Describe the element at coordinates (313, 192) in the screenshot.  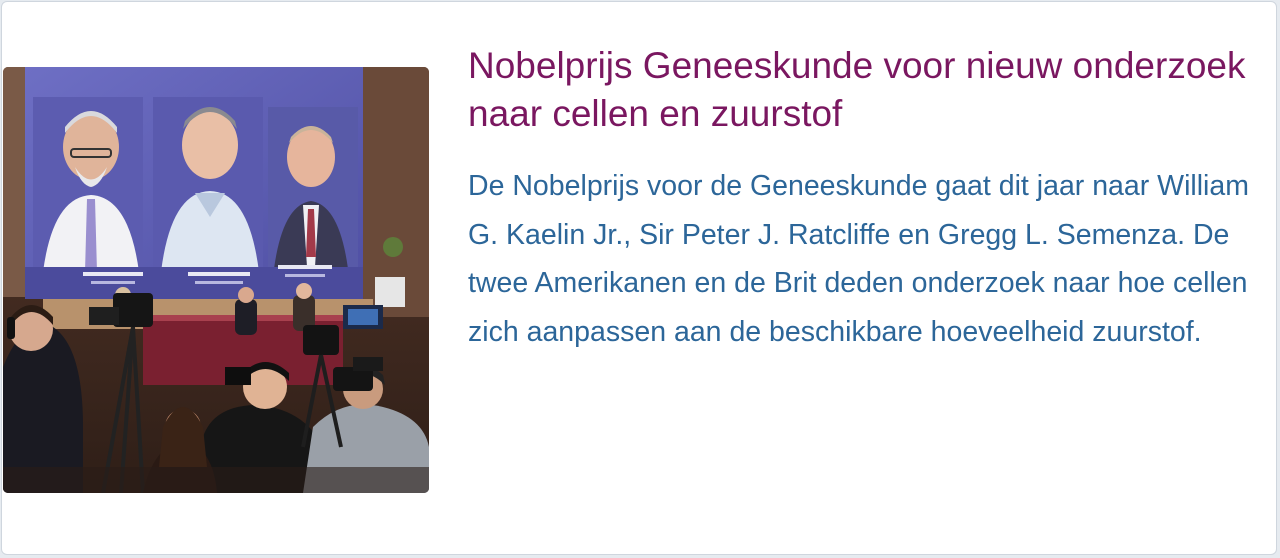
I see `portrait-kaelin` at that location.